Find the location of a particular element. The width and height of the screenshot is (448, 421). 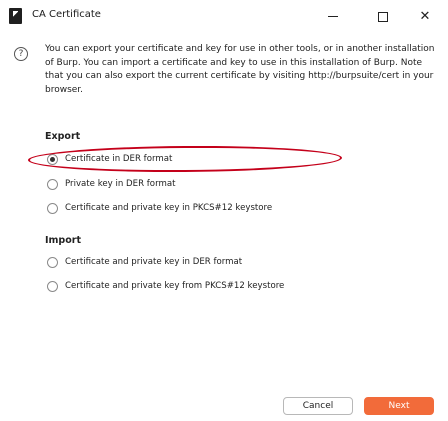

next-button: Next is located at coordinates (399, 406).